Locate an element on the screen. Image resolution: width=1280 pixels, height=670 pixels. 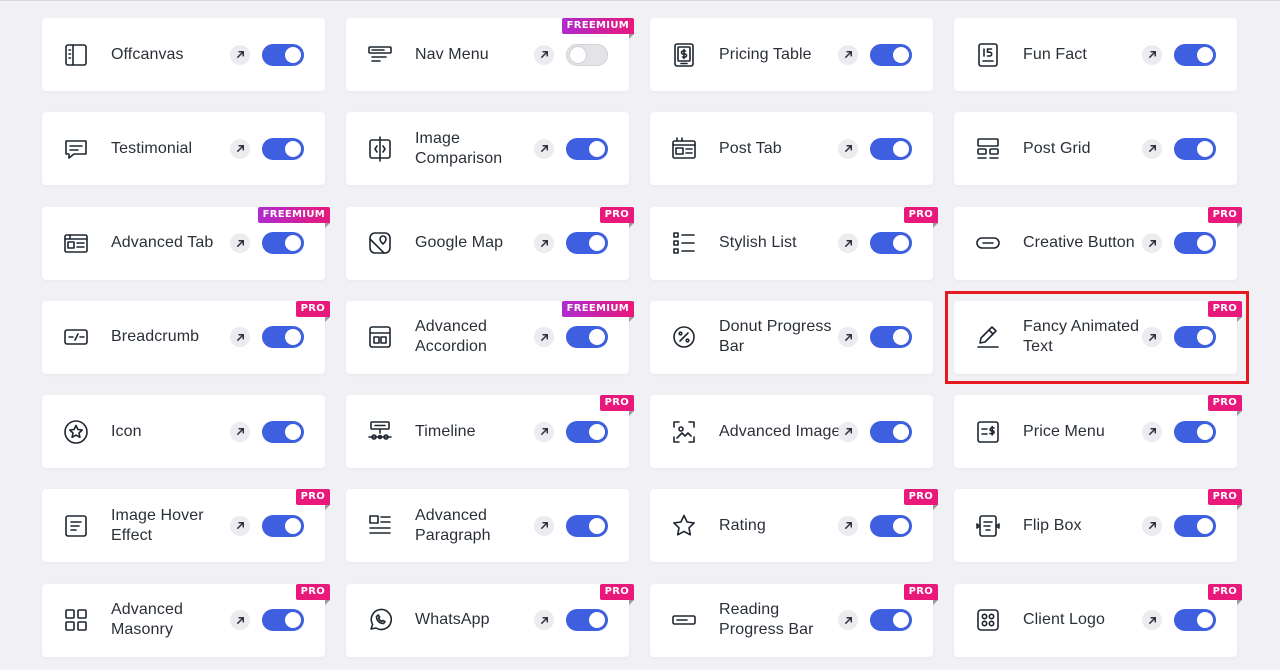
toggle-advanced-masonry is located at coordinates (283, 620).